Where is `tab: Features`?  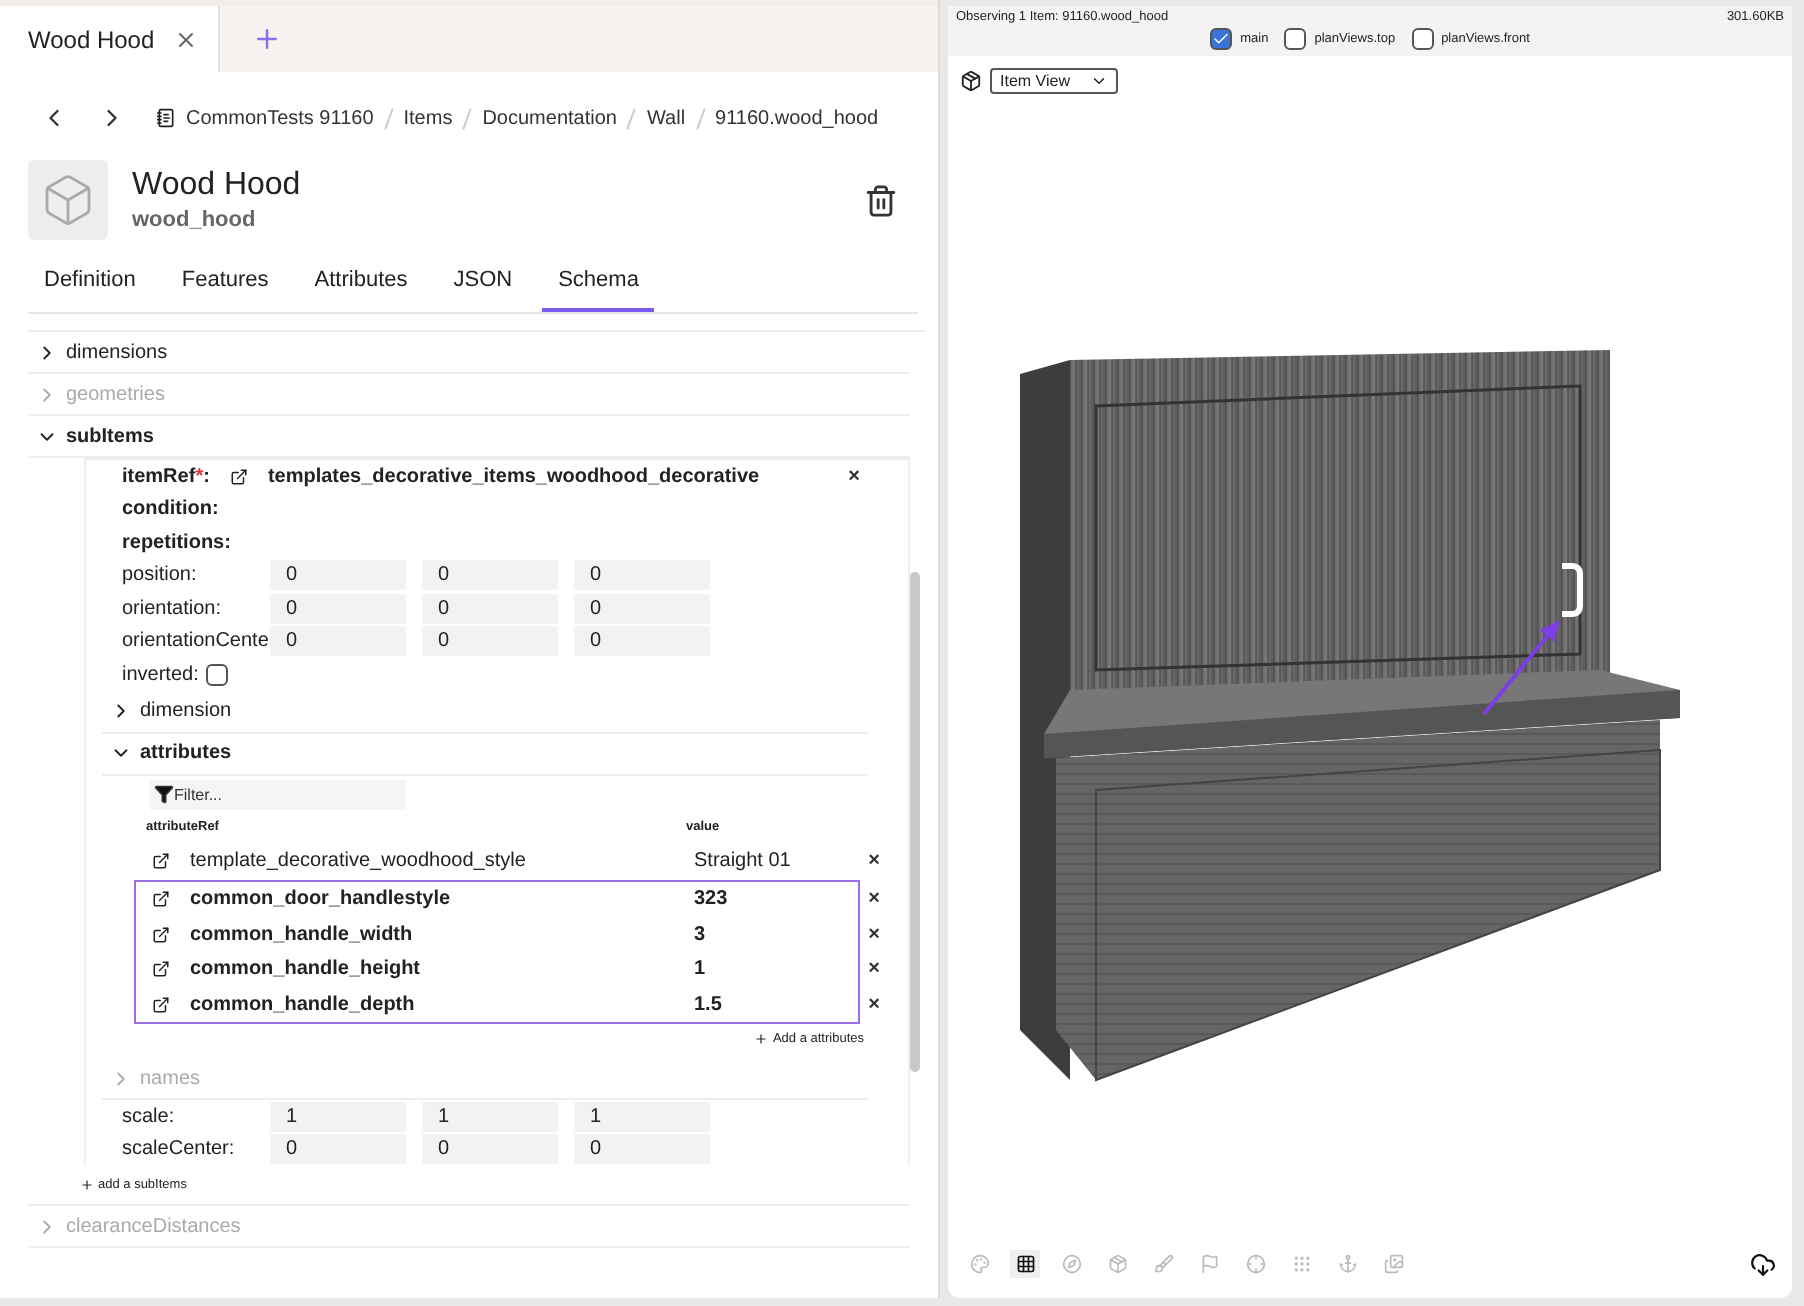
tab: Features is located at coordinates (225, 284).